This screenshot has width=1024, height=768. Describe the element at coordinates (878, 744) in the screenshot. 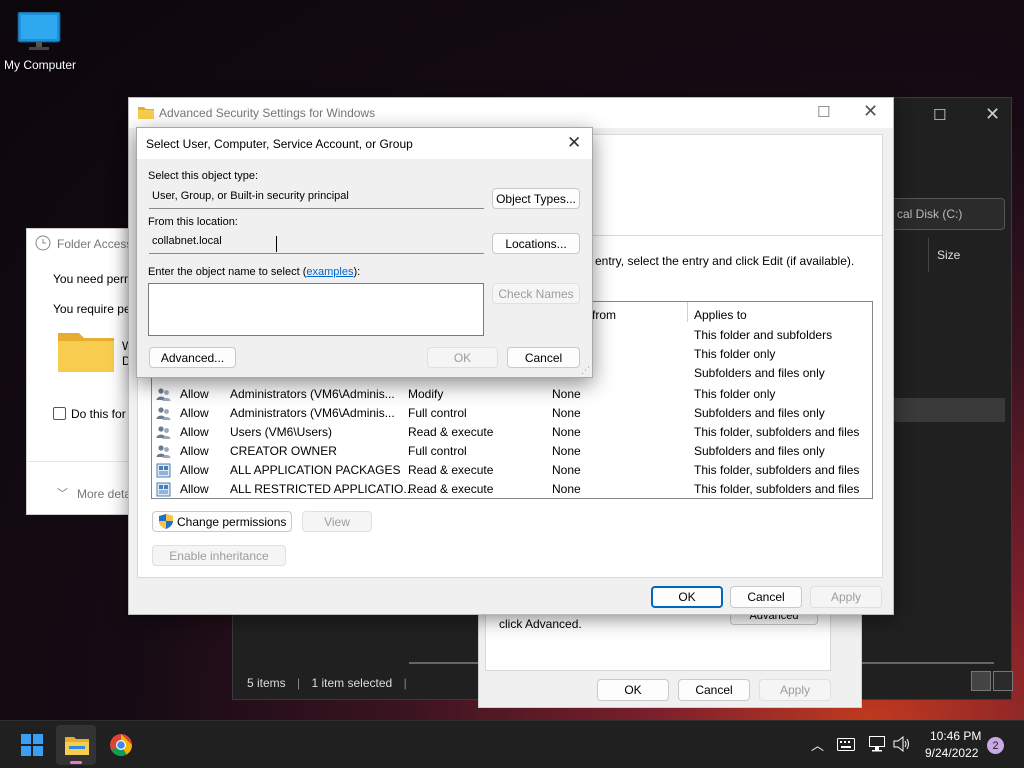

I see `network-icon` at that location.